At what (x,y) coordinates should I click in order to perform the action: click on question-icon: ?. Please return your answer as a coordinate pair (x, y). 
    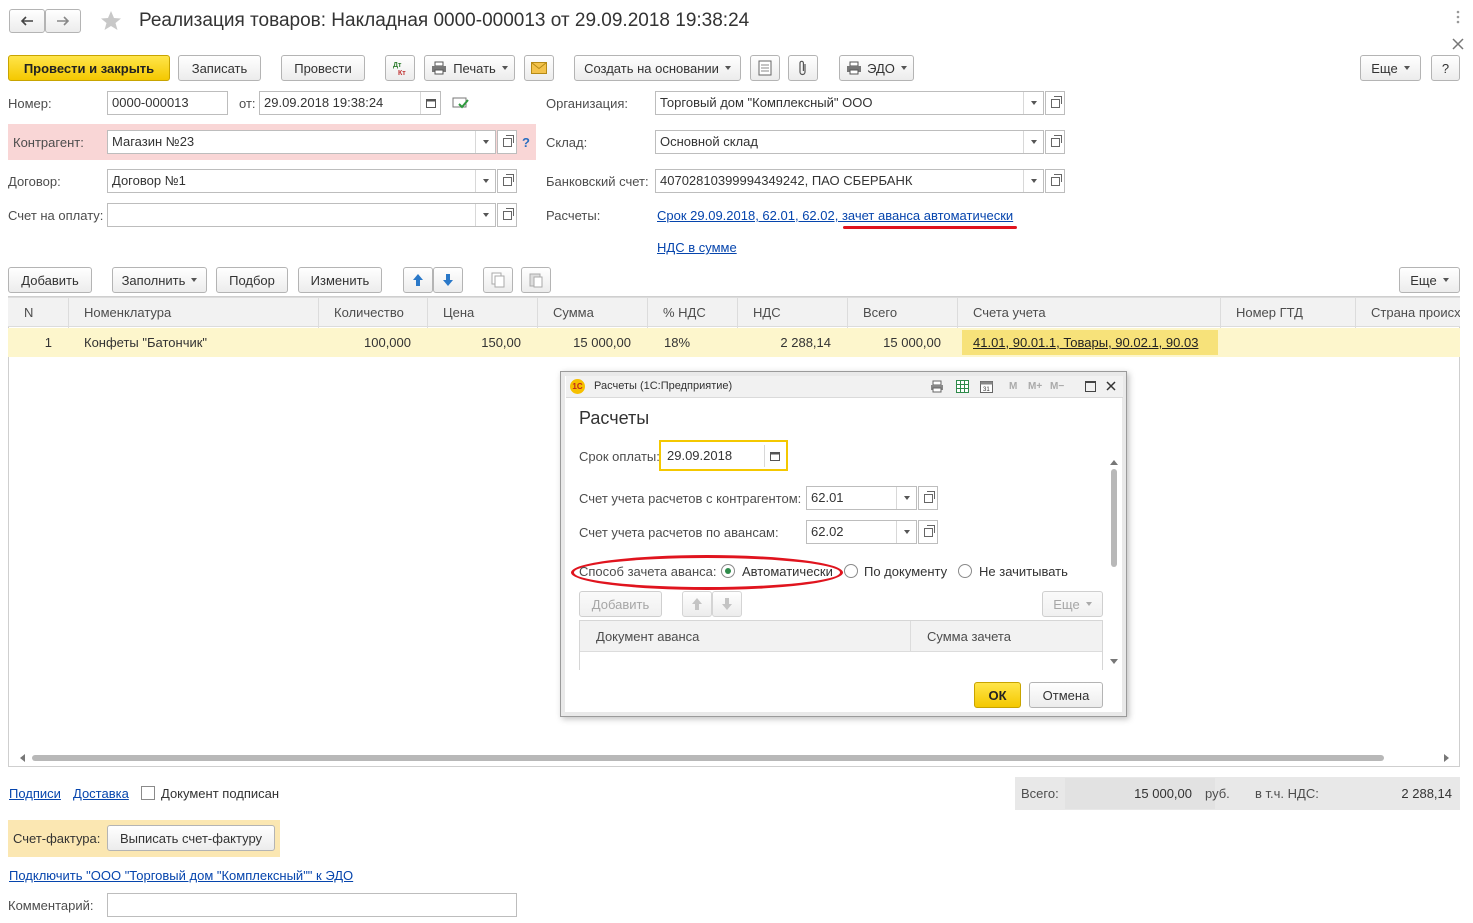
    Looking at the image, I should click on (526, 142).